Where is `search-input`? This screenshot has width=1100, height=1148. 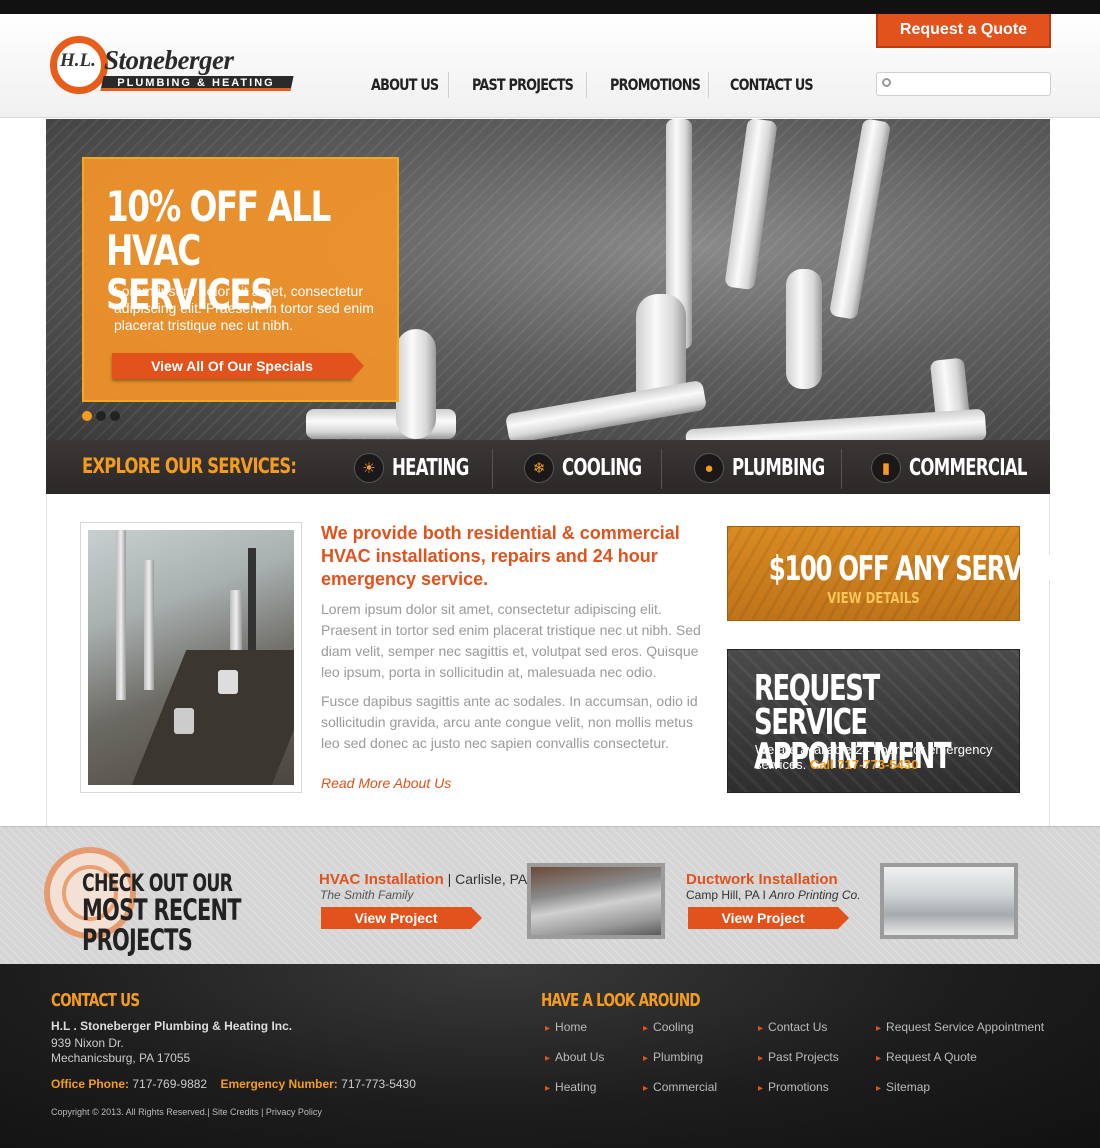
search-input is located at coordinates (963, 84).